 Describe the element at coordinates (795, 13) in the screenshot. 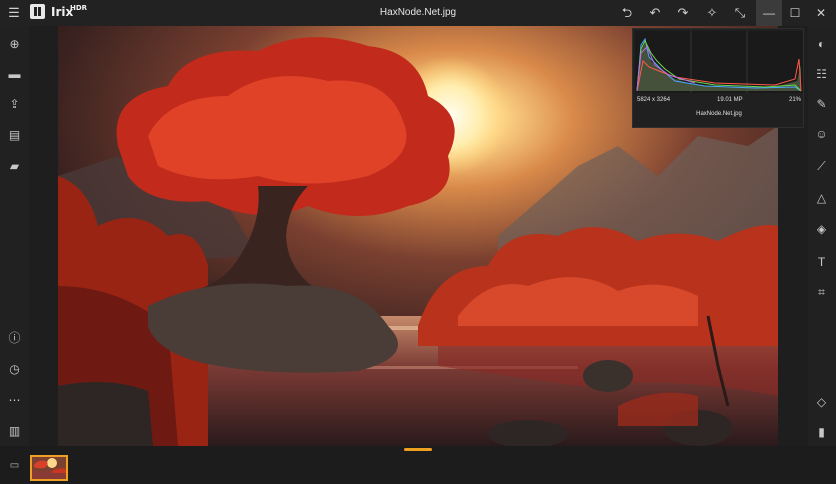

I see `maximize-button: ☐` at that location.